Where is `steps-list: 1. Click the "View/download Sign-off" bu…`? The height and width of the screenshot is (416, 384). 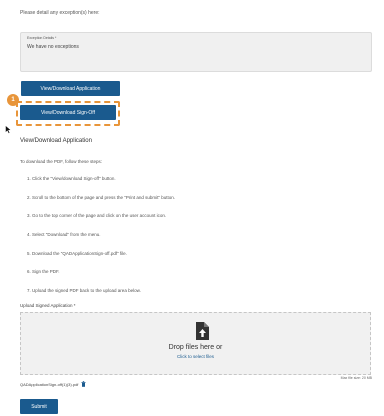 steps-list: 1. Click the "View/download Sign-off" bu… is located at coordinates (101, 241).